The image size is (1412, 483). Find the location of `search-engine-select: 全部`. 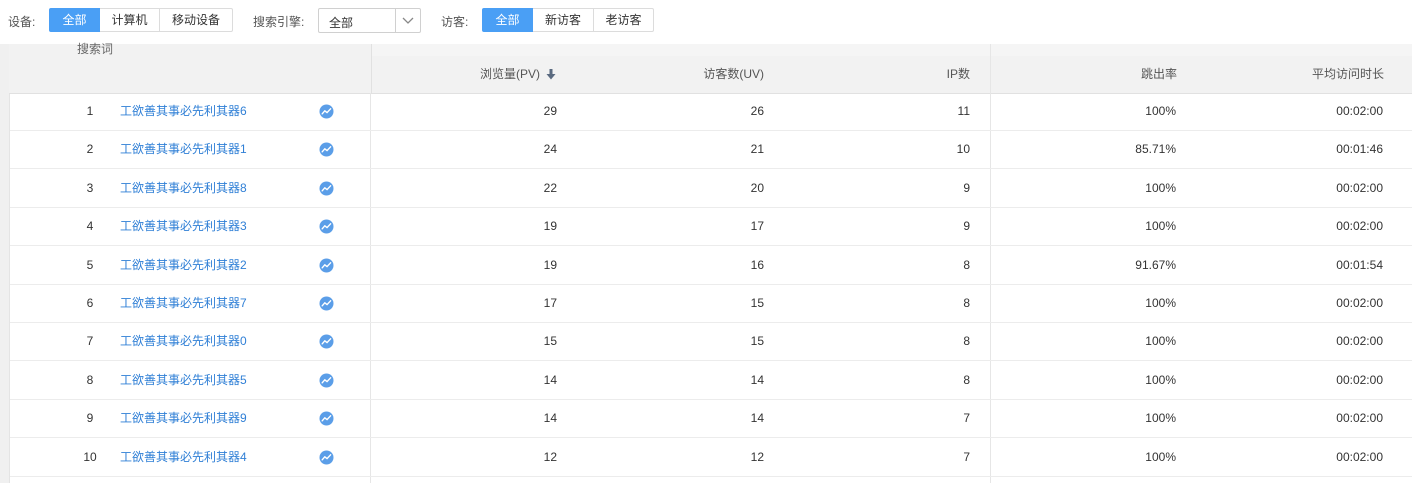

search-engine-select: 全部 is located at coordinates (369, 20).